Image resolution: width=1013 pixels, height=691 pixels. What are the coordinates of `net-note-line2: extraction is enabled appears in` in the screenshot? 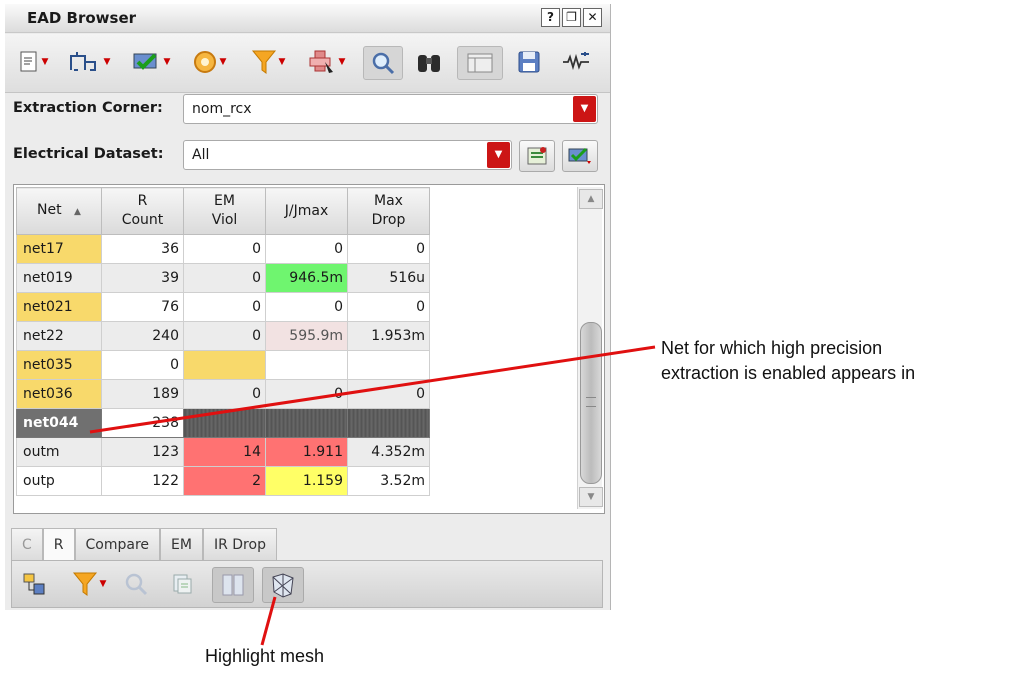 It's located at (788, 373).